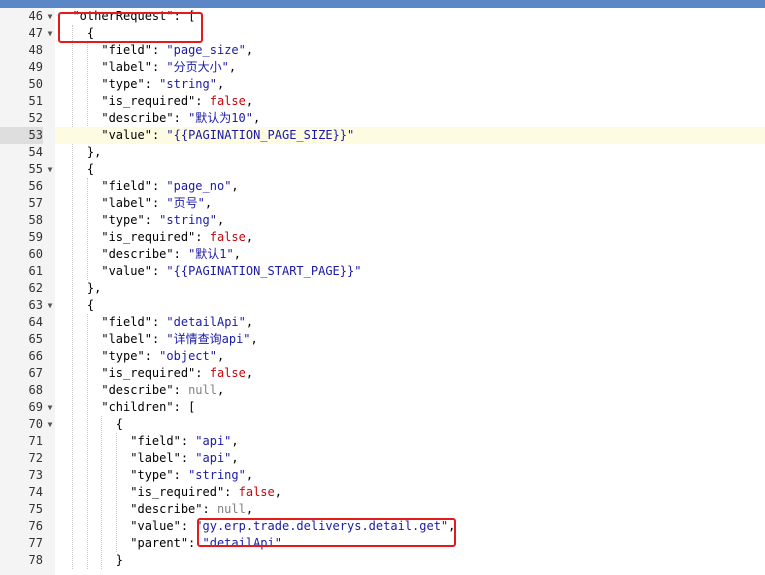 The width and height of the screenshot is (765, 575). Describe the element at coordinates (382, 220) in the screenshot. I see `code-line: 58 "type": "string",` at that location.